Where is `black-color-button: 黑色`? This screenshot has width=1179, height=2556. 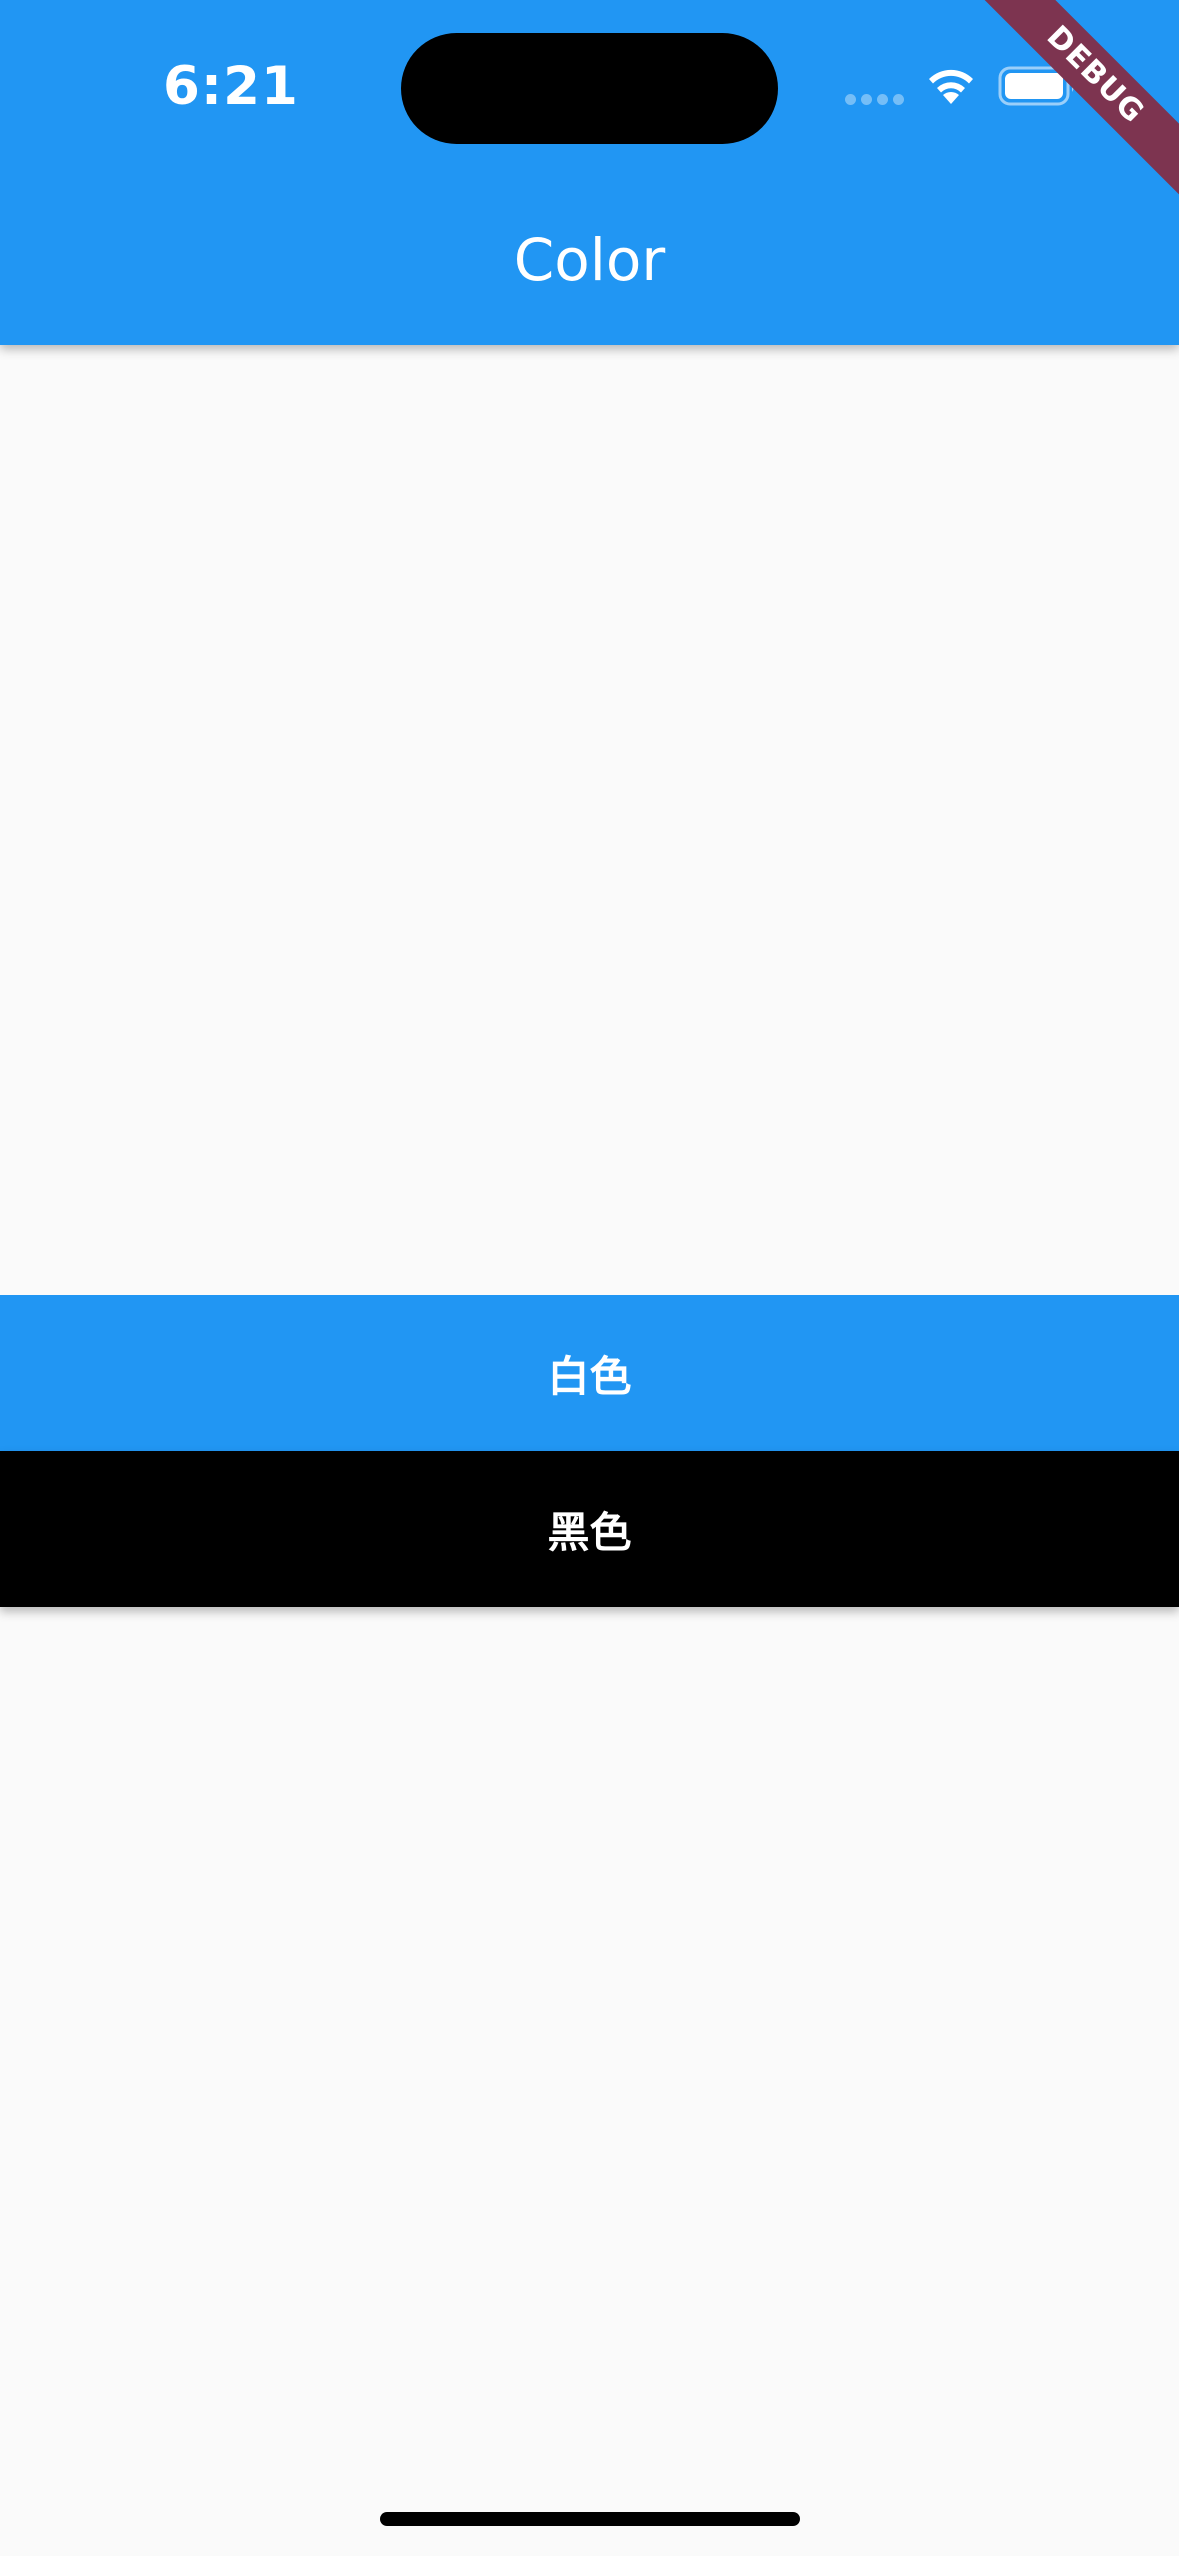
black-color-button: 黑色 is located at coordinates (589, 1529).